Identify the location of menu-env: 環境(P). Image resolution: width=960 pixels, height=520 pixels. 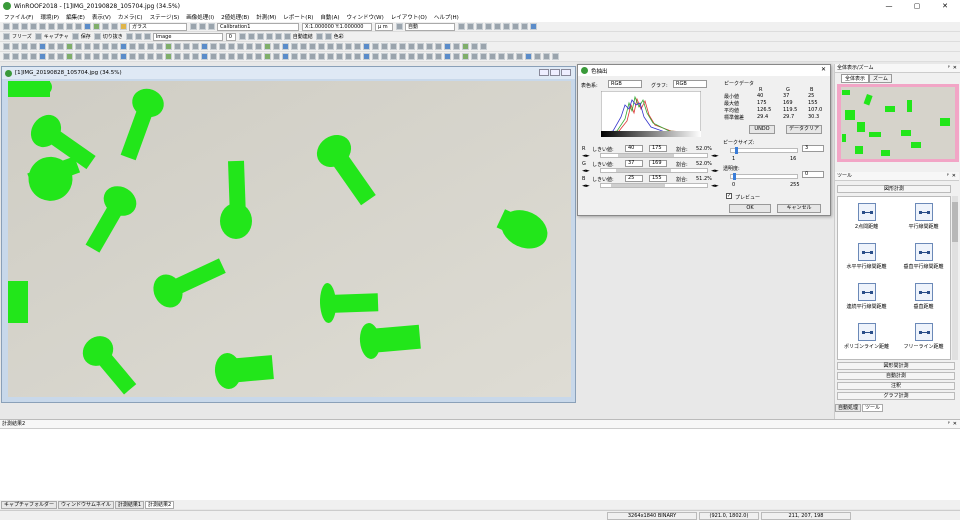
(49, 17).